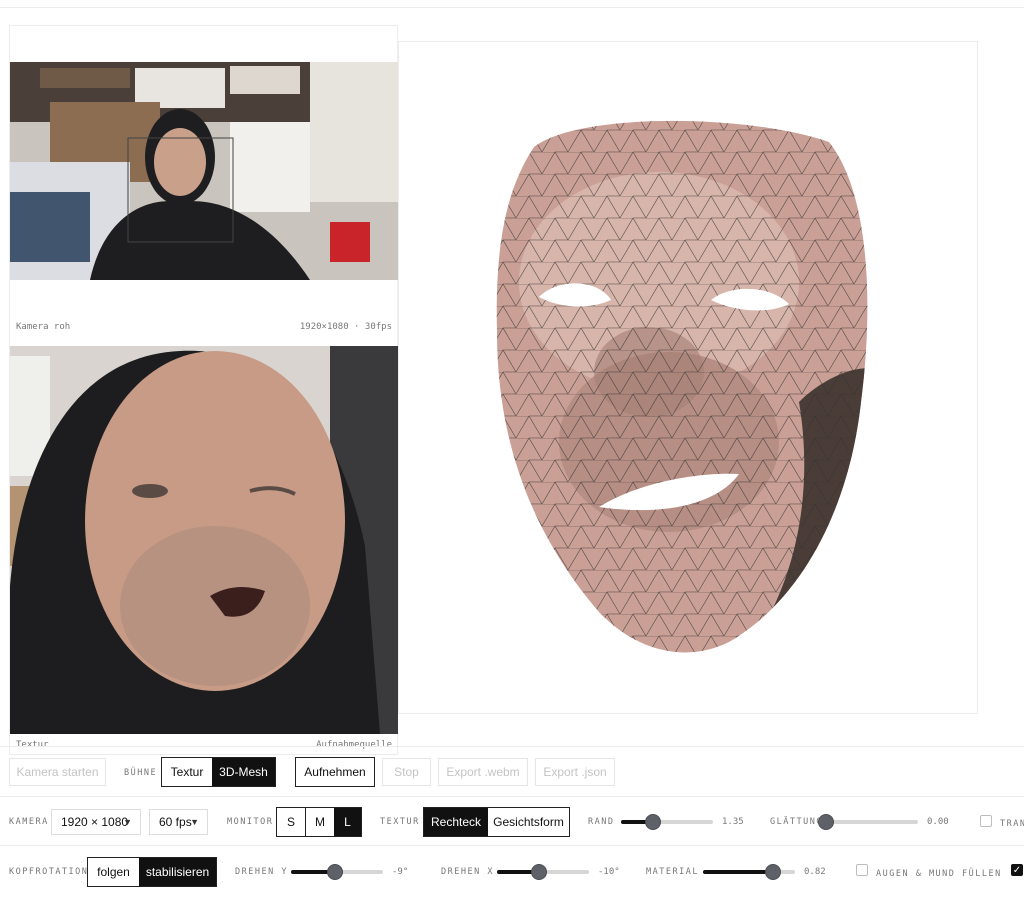 The width and height of the screenshot is (1024, 910). I want to click on texture-caption-bar: Textur Aufnahmequelle, so click(204, 745).